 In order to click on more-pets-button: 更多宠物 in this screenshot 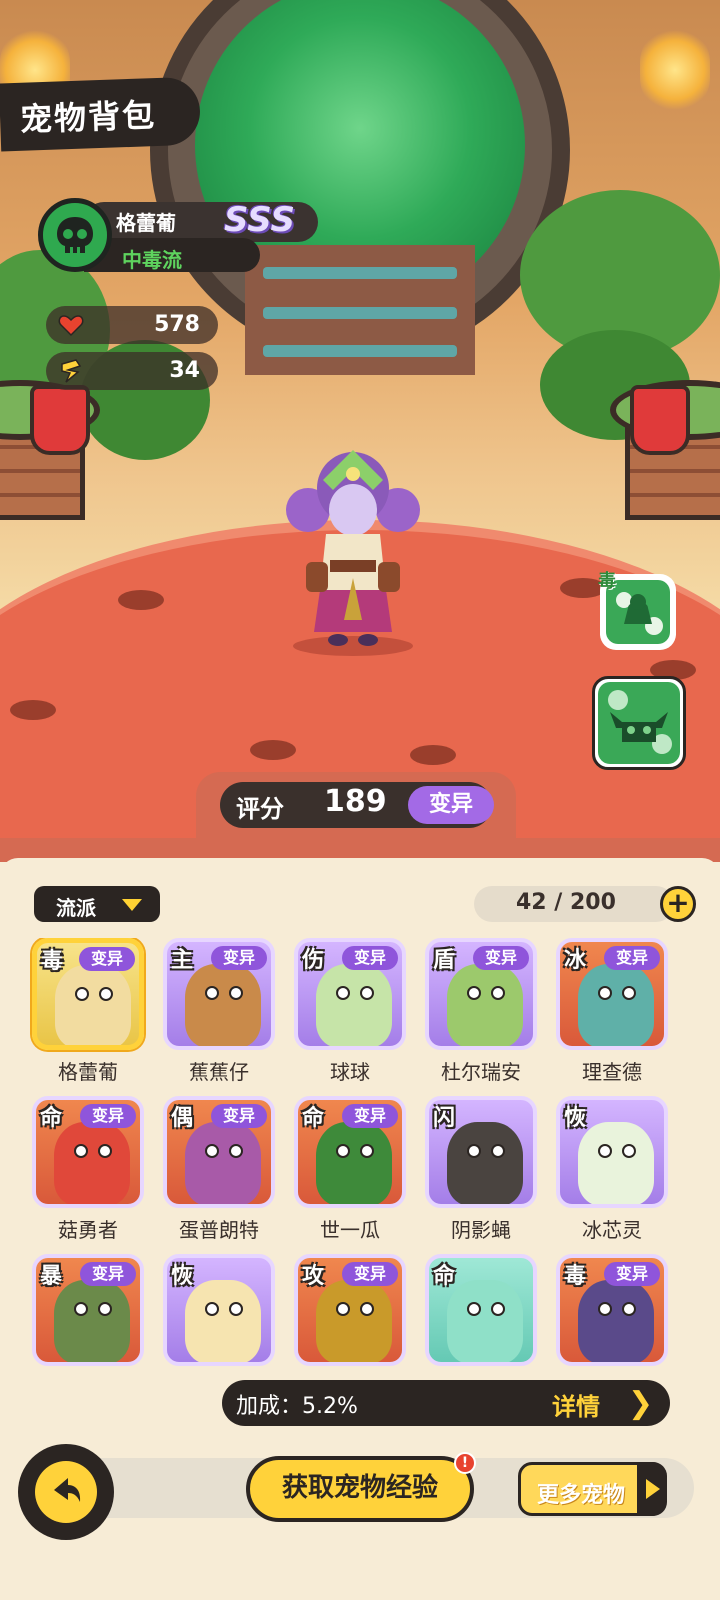, I will do `click(592, 1489)`.